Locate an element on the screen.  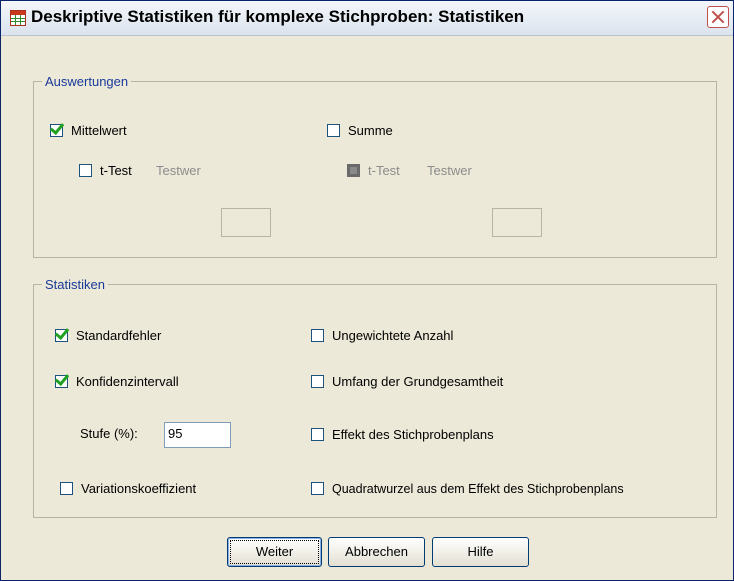
summe-ttest-label: t-Test is located at coordinates (384, 170).